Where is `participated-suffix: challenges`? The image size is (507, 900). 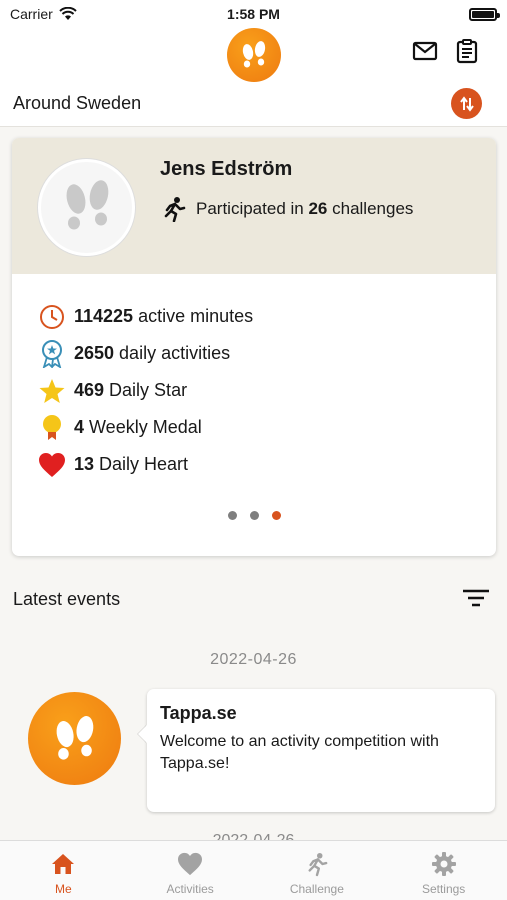 participated-suffix: challenges is located at coordinates (373, 208).